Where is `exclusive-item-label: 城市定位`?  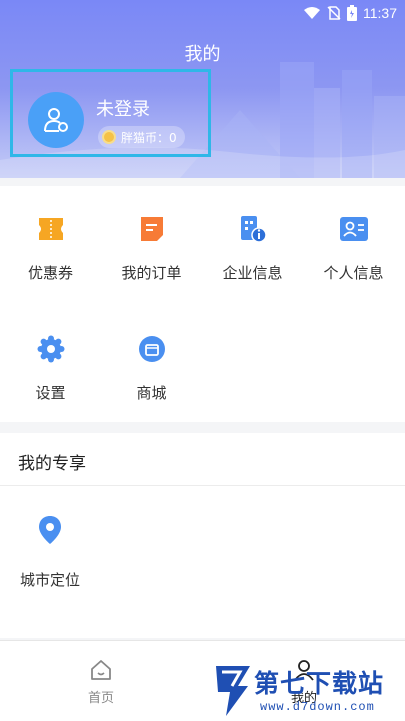
exclusive-item-label: 城市定位 is located at coordinates (49, 580).